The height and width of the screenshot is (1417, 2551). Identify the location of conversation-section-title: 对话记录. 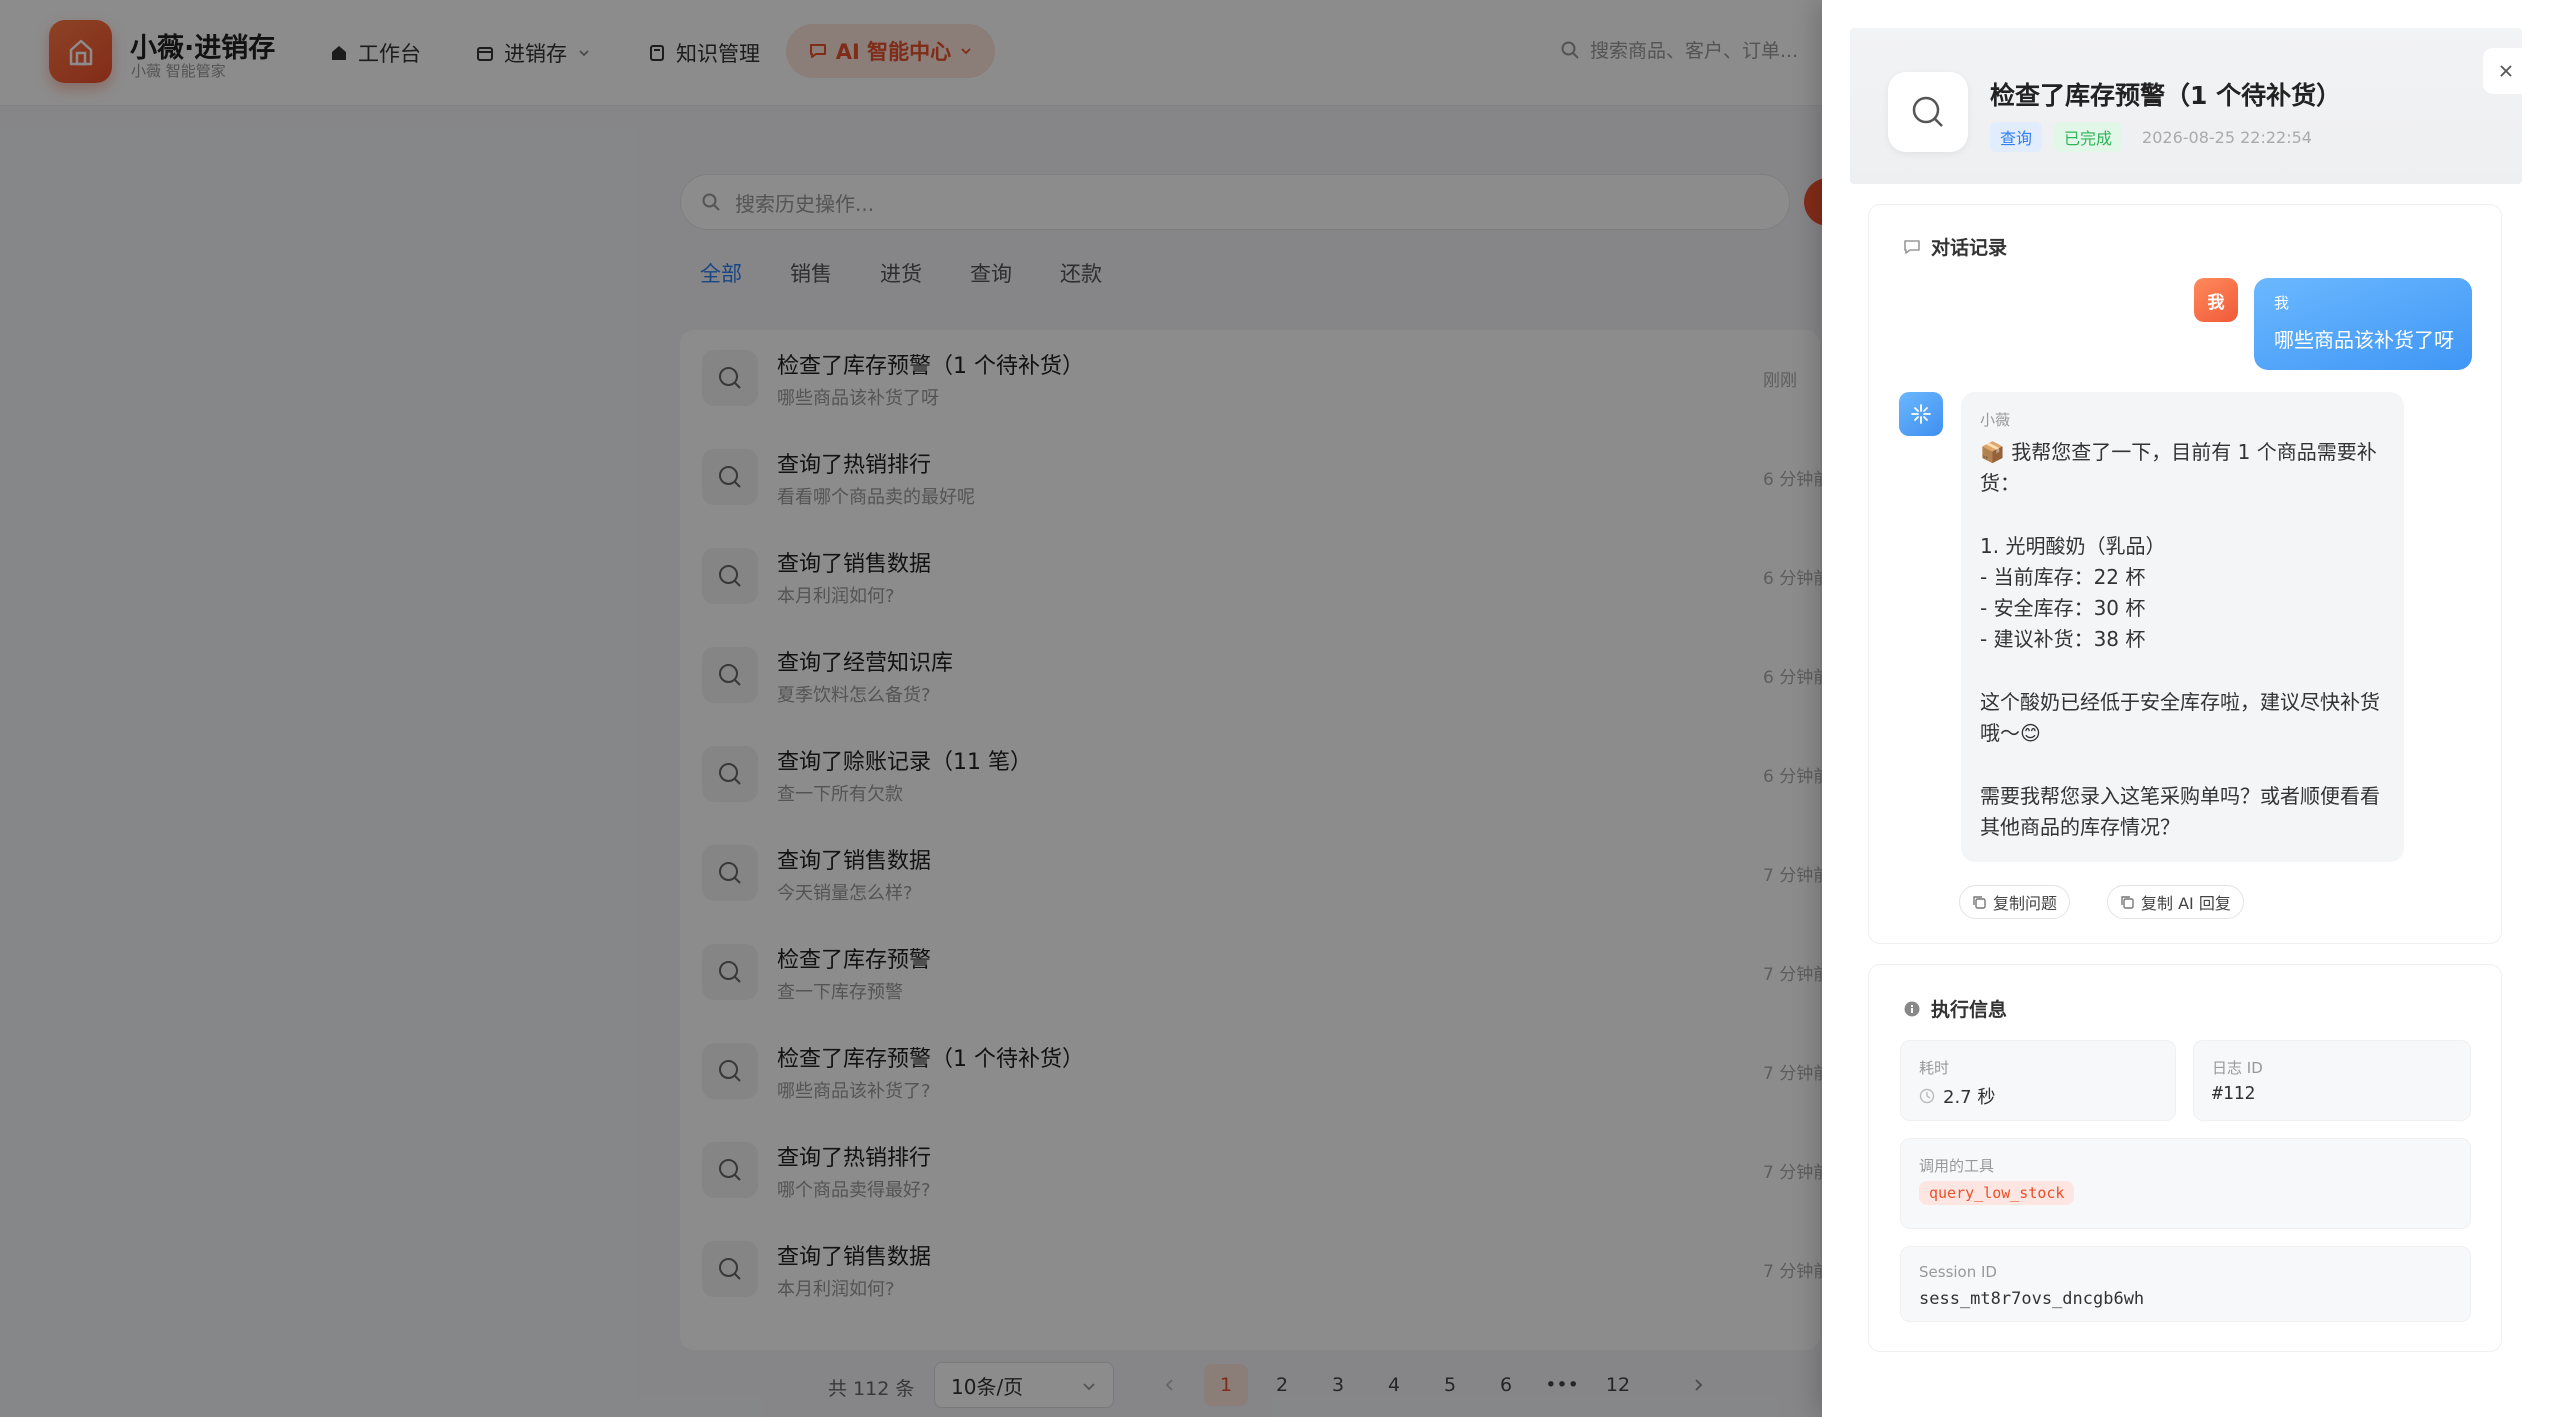
(1955, 246).